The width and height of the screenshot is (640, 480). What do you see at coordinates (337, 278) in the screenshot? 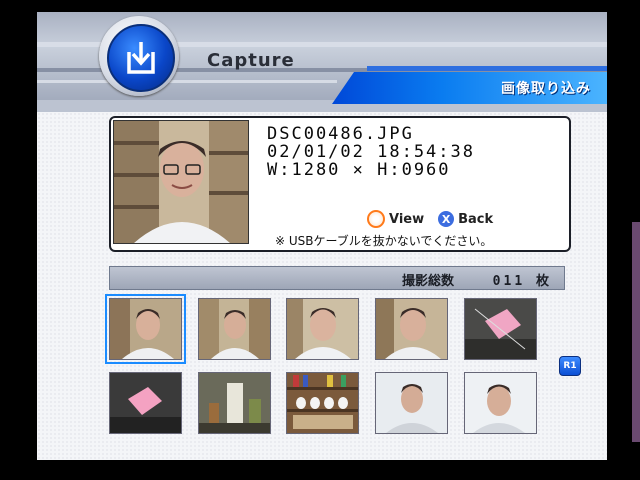
I see `photo-counter-bar: 撮影総数 011 枚` at bounding box center [337, 278].